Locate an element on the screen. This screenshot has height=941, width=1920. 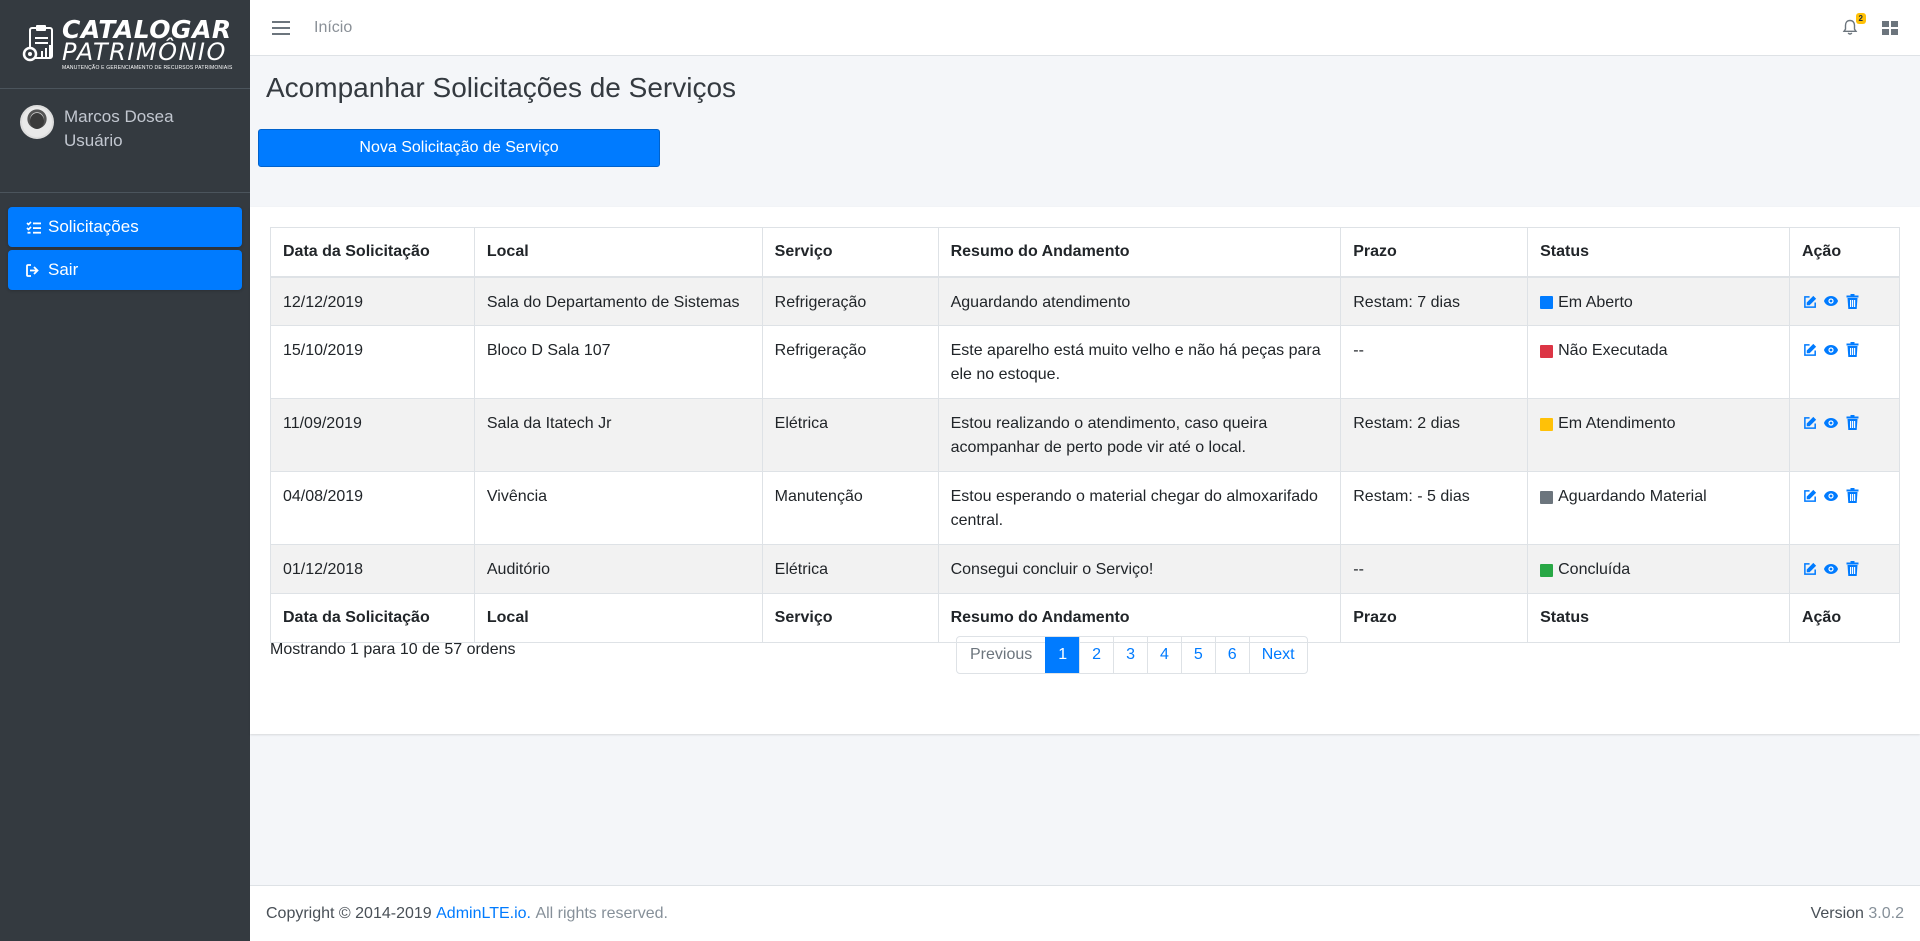
status-label: Em Aberto is located at coordinates (1595, 302).